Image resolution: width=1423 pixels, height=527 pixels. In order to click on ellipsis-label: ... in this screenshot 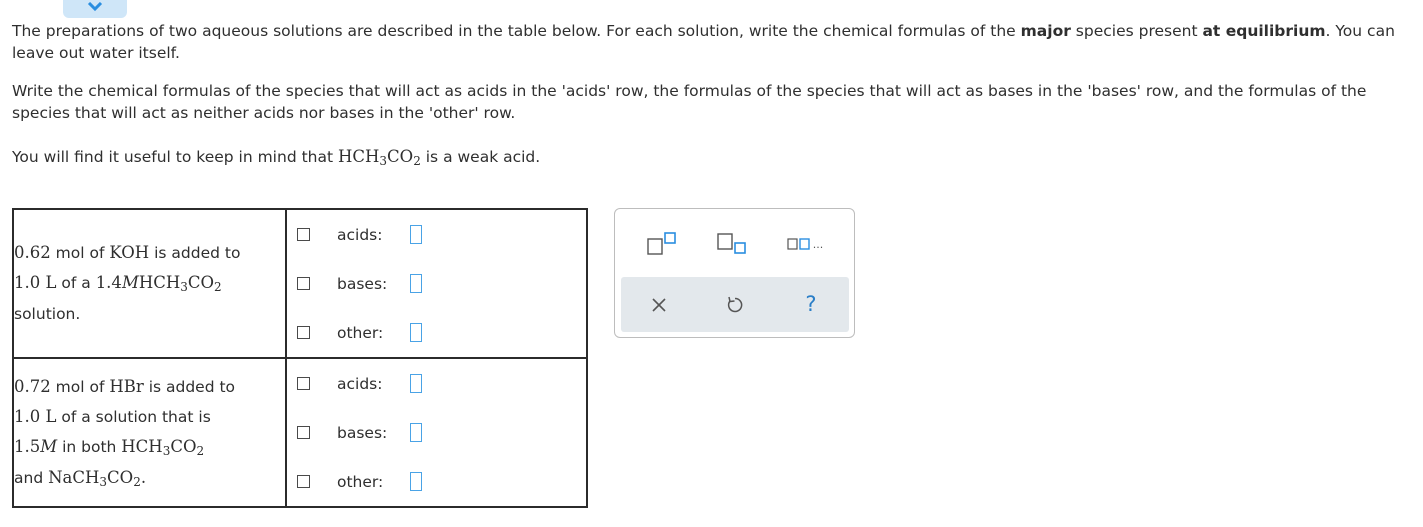, I will do `click(818, 244)`.